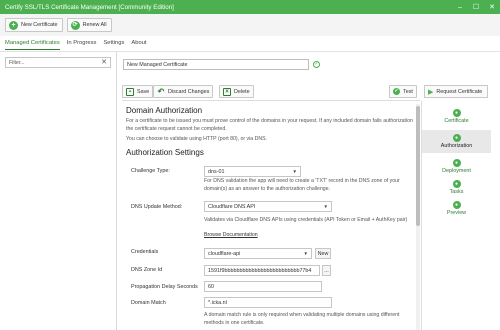 The width and height of the screenshot is (500, 330). What do you see at coordinates (242, 91) in the screenshot?
I see `delete-label: Delete` at bounding box center [242, 91].